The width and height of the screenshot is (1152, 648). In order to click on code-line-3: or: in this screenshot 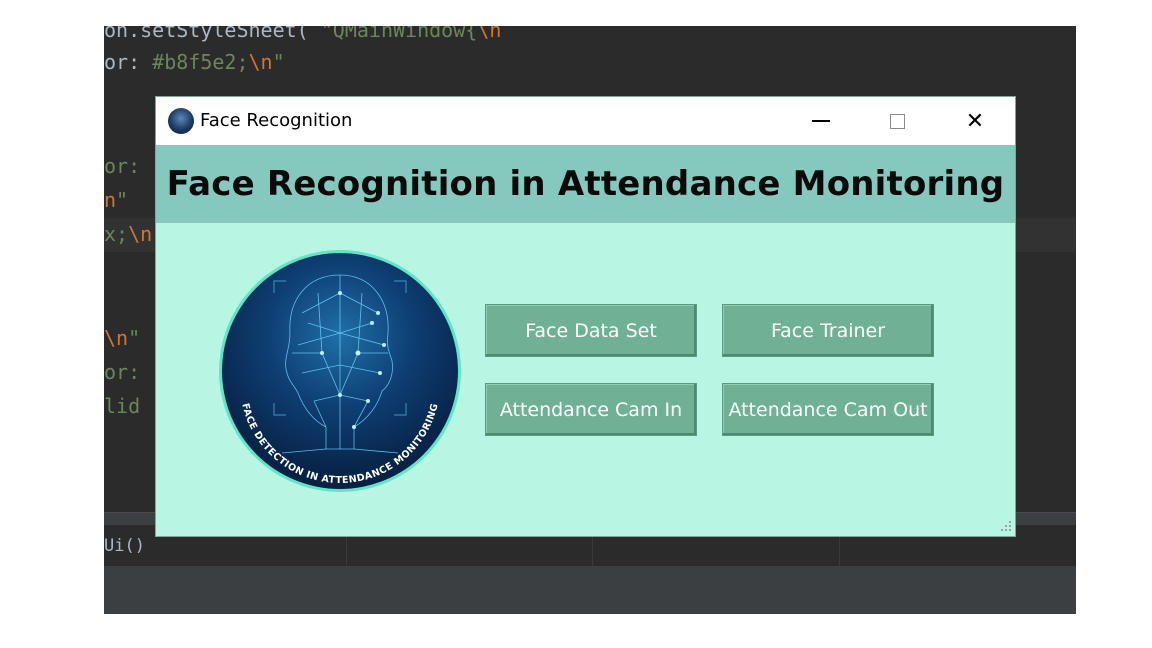, I will do `click(122, 166)`.